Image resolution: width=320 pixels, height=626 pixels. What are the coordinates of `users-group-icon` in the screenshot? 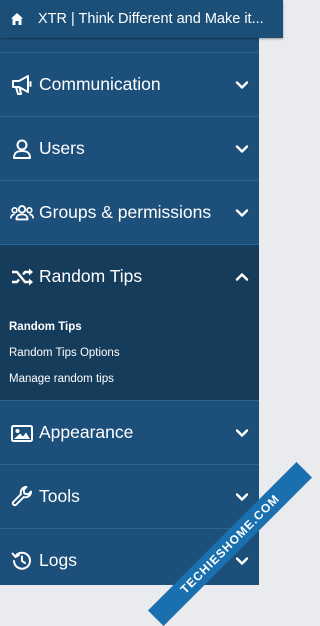 It's located at (22, 213).